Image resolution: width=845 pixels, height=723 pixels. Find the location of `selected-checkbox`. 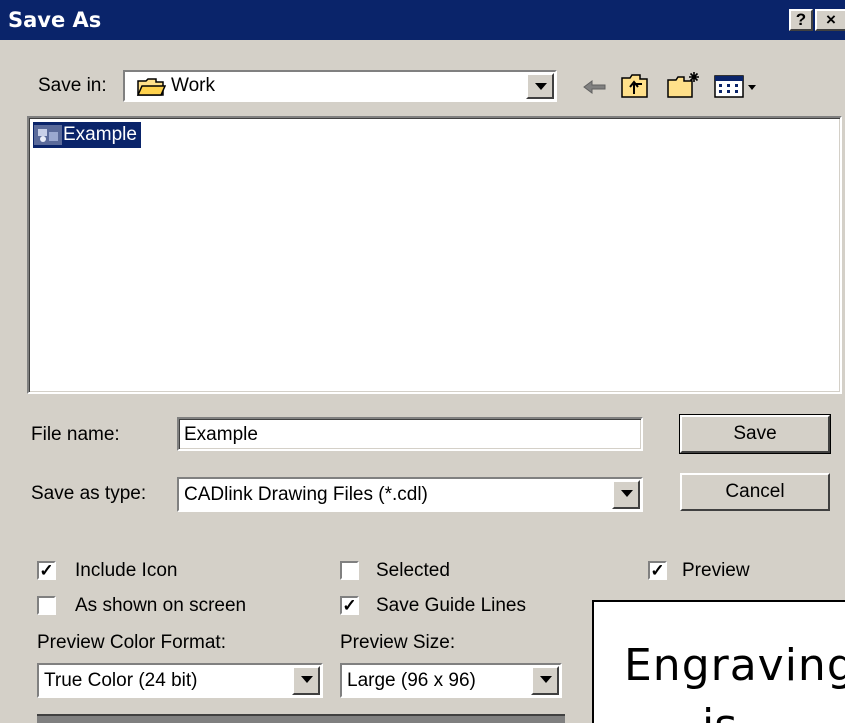

selected-checkbox is located at coordinates (349, 570).